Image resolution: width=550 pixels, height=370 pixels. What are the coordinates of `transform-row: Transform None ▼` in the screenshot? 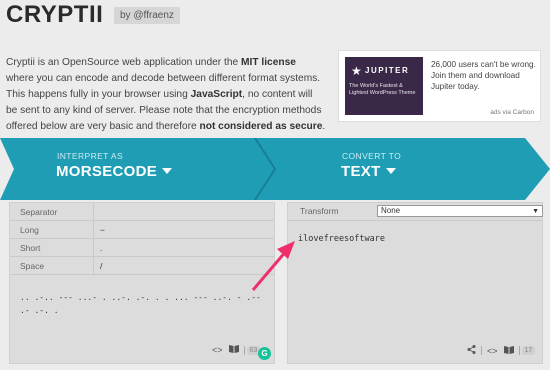 It's located at (415, 212).